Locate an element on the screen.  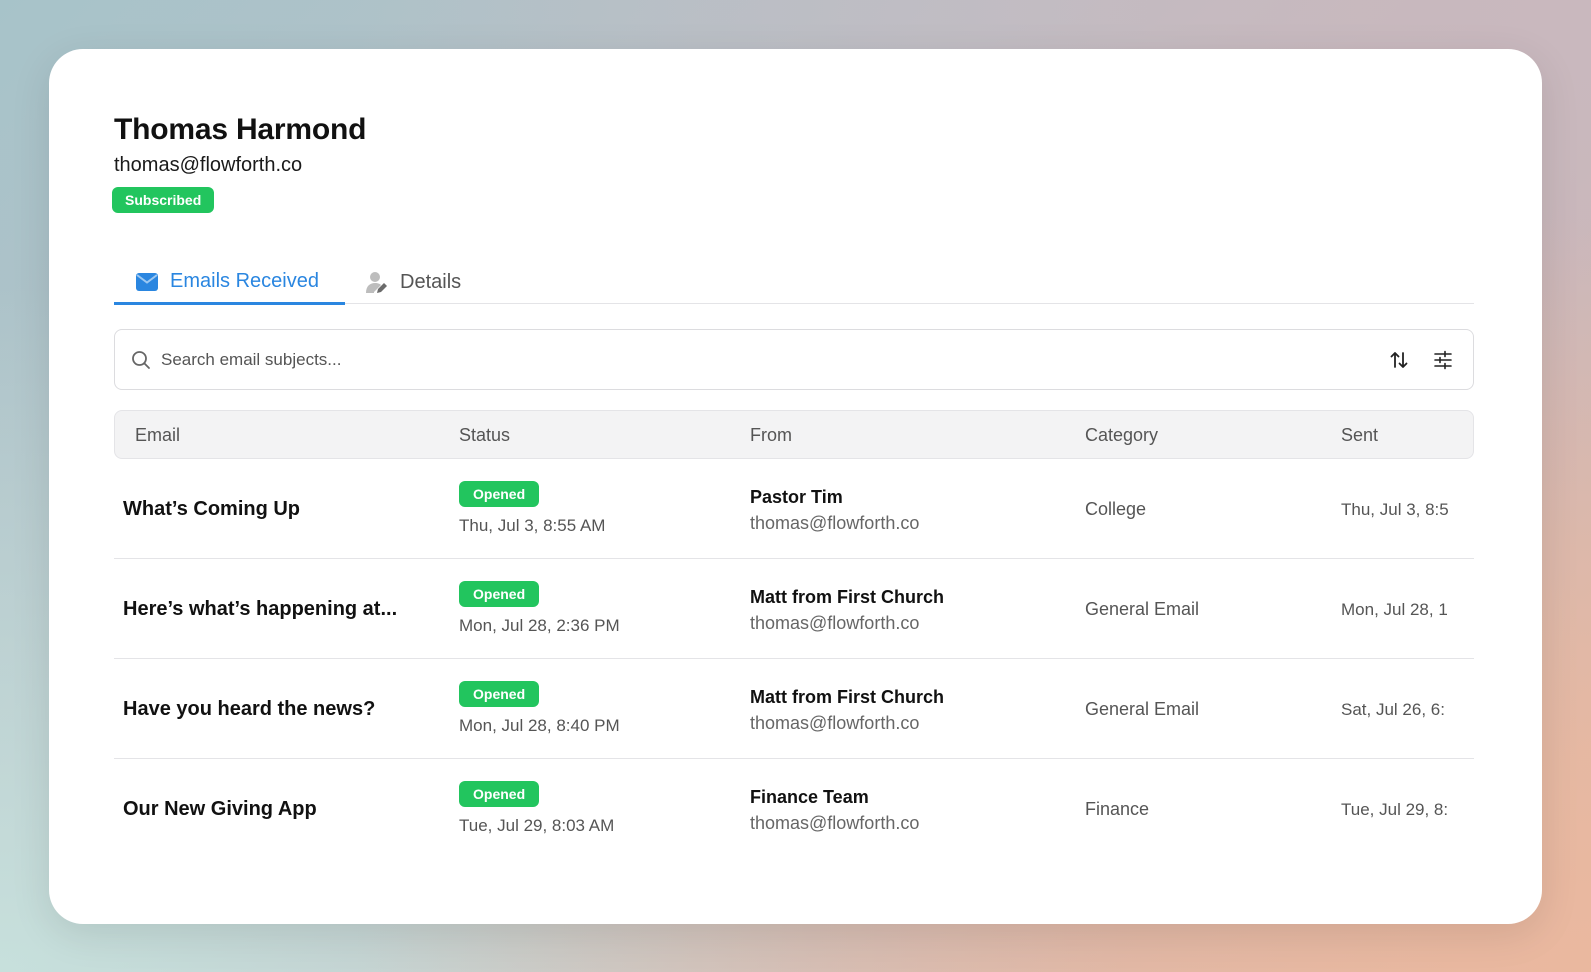
status-date: Thu, Jul 3, 8:55 AM is located at coordinates (532, 525).